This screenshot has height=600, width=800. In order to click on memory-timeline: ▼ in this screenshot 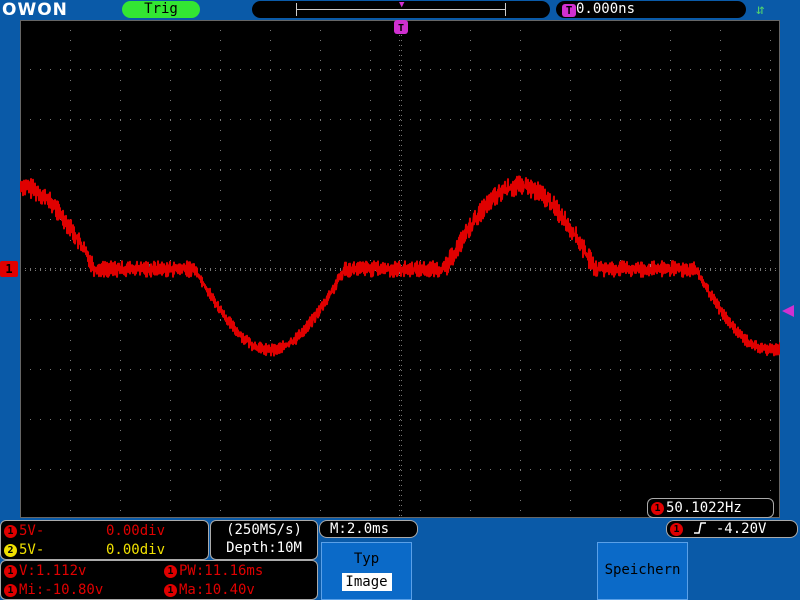, I will do `click(401, 9)`.